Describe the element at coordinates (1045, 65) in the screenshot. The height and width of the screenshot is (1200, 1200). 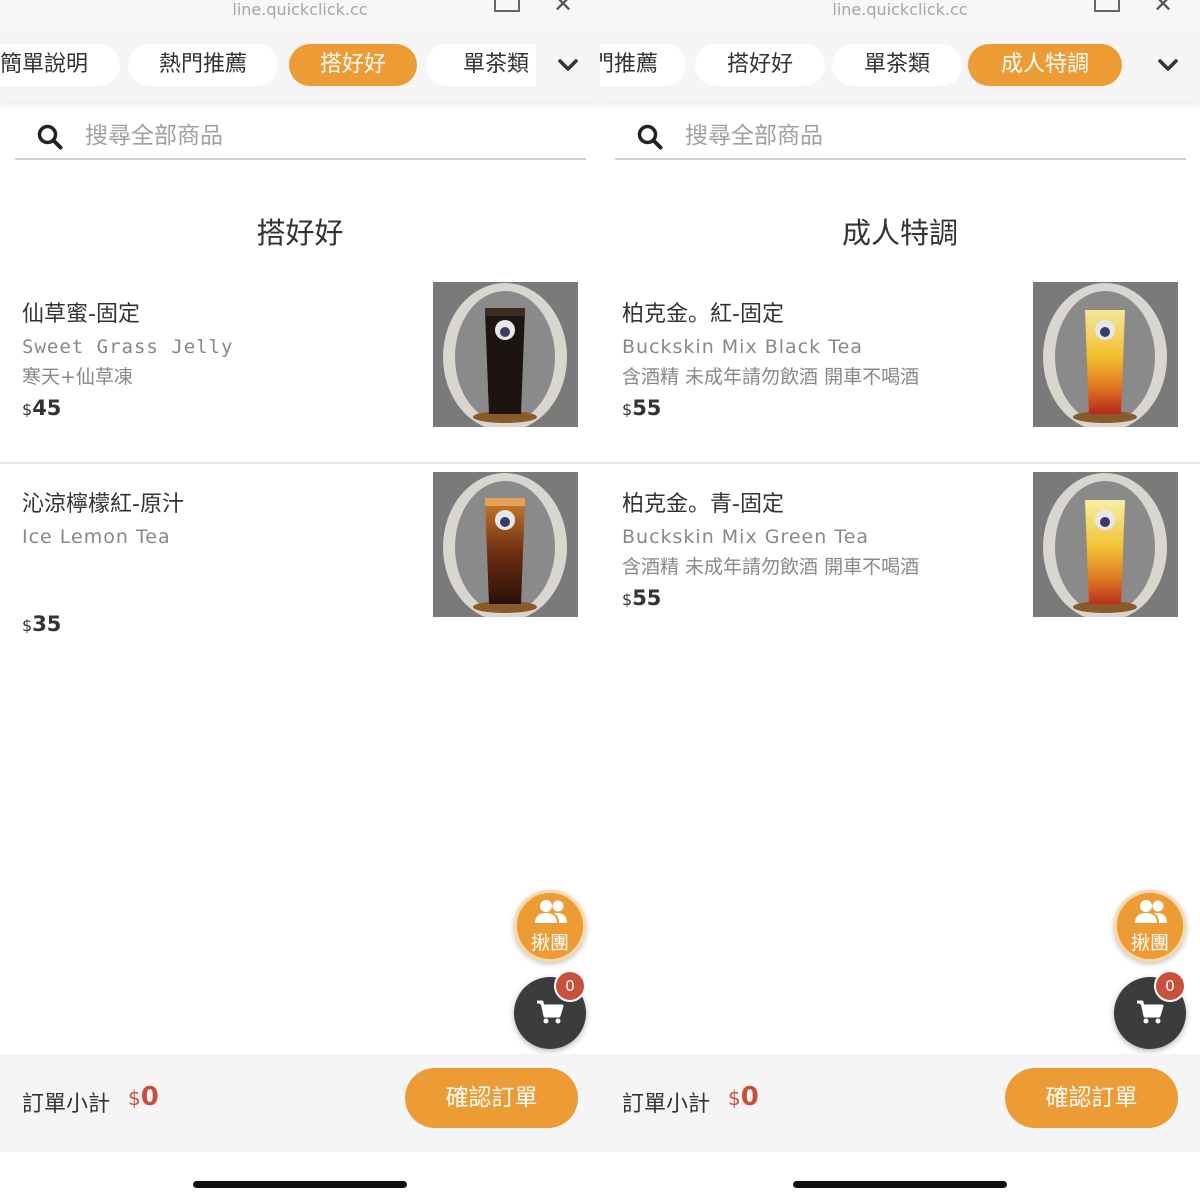
I see `tab-adult-special: 成人特調` at that location.